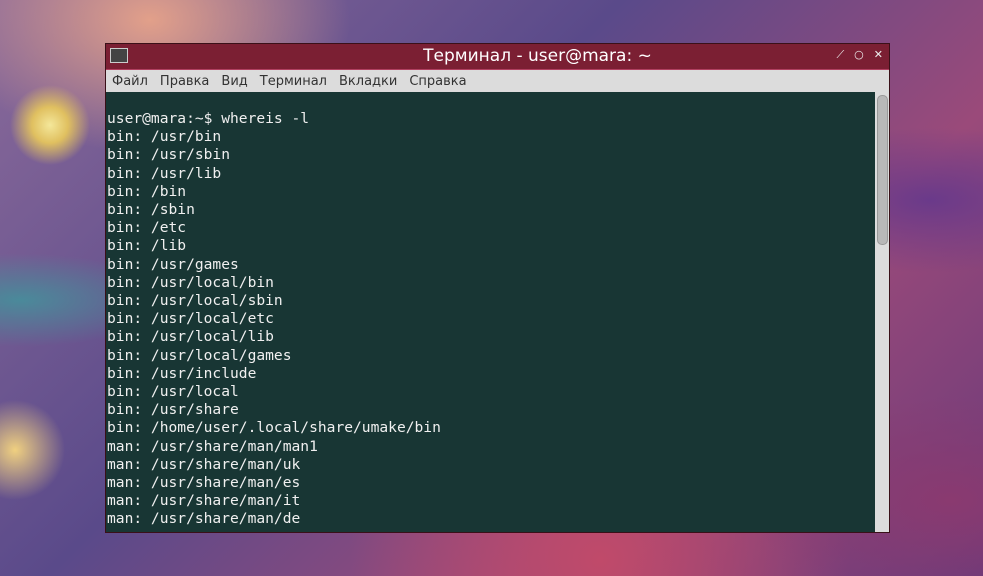  I want to click on scrollbar, so click(882, 312).